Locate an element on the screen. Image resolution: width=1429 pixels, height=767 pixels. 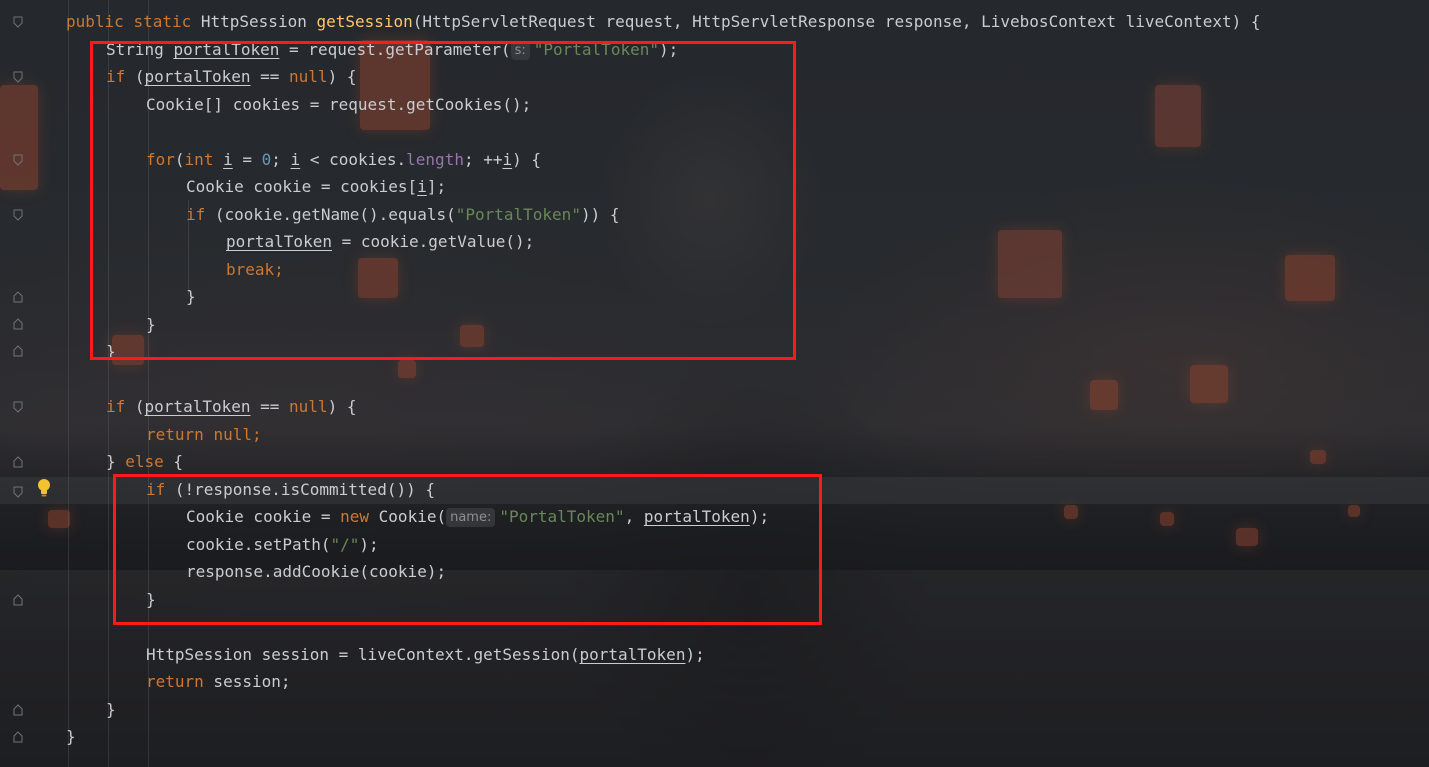
code-token: ; is located at coordinates (256, 434).